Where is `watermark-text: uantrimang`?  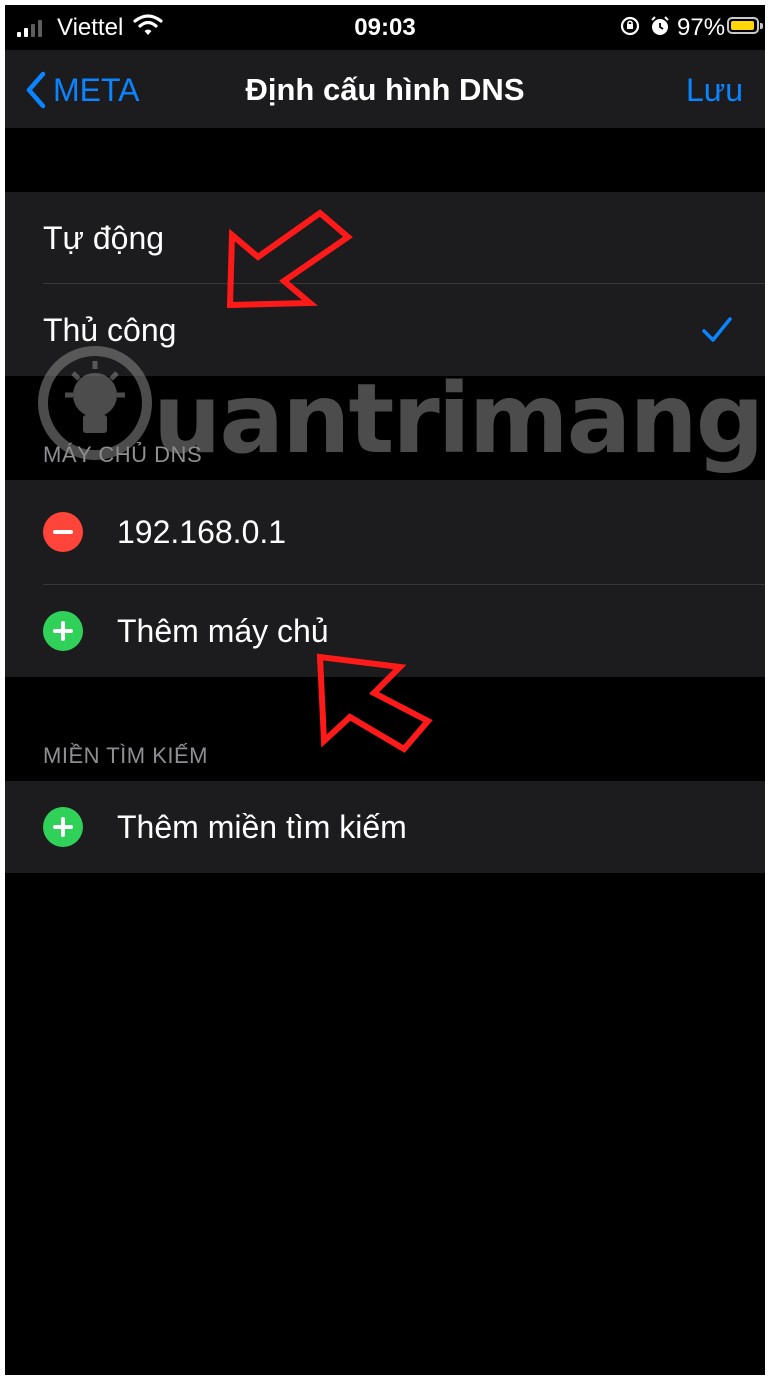
watermark-text: uantrimang is located at coordinates (458, 419).